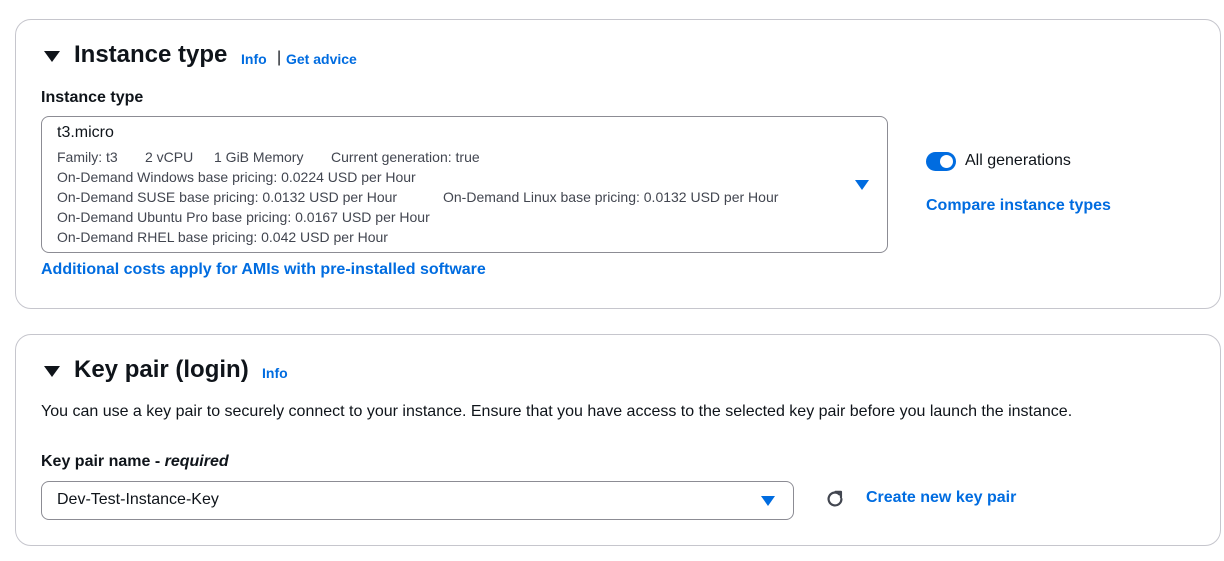 The height and width of the screenshot is (561, 1224). I want to click on toggle-knob, so click(946, 161).